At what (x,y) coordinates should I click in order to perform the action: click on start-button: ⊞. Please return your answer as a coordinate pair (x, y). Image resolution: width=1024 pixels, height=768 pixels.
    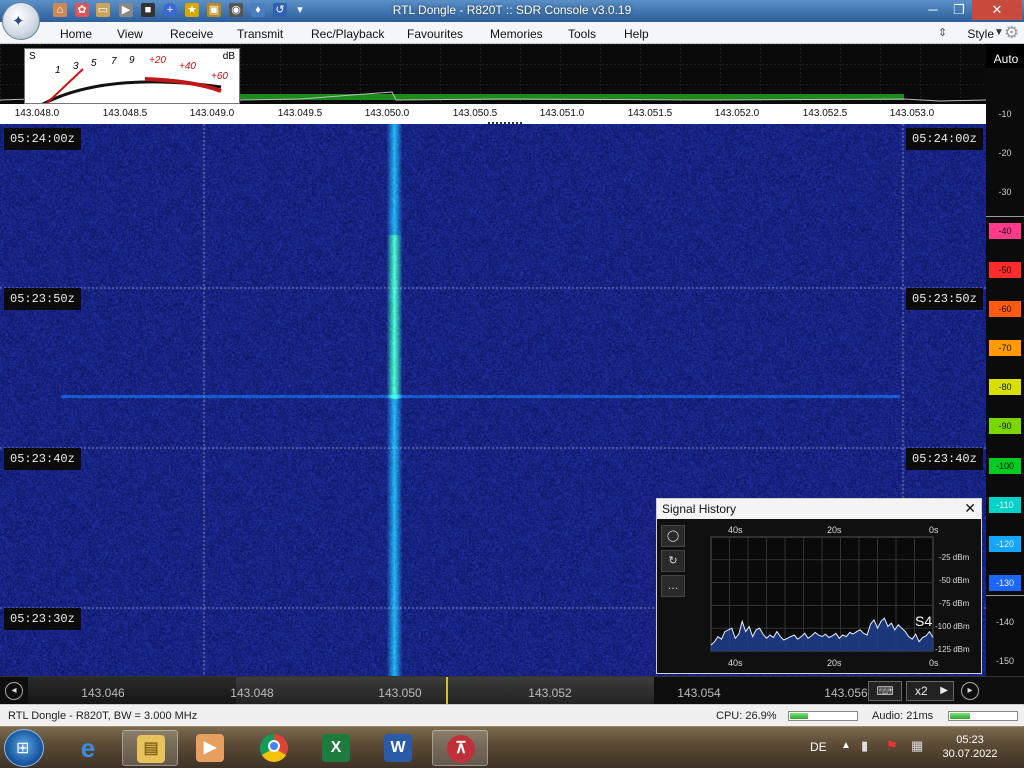
    Looking at the image, I should click on (24, 748).